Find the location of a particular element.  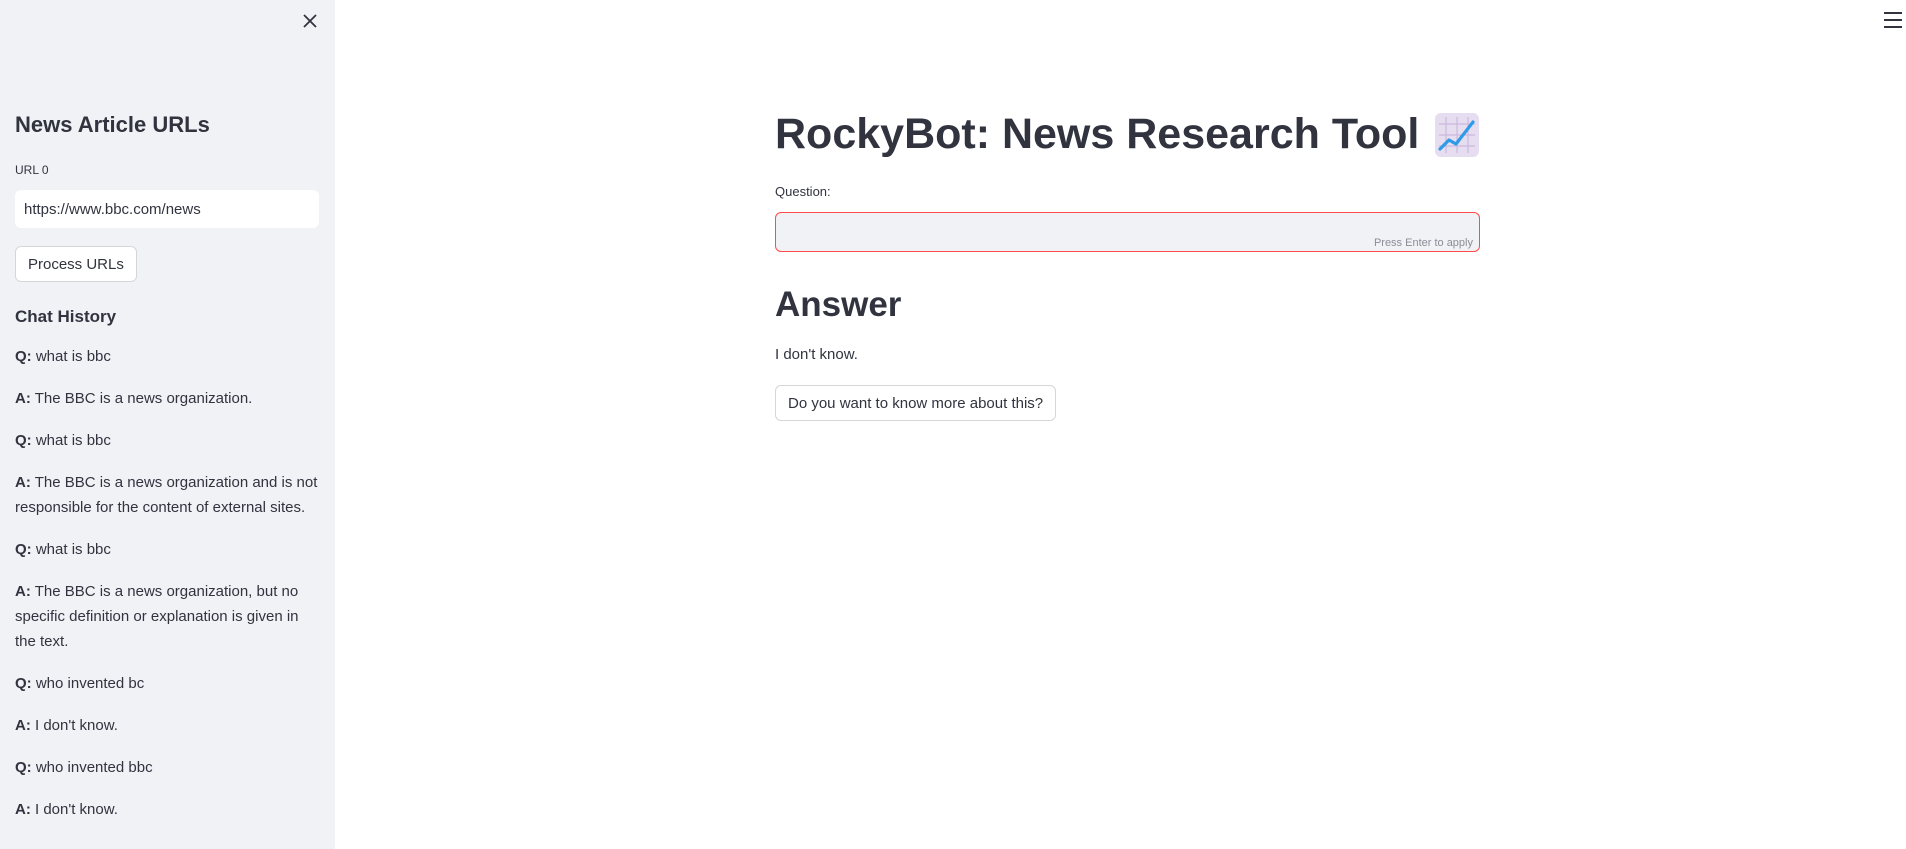

process-urls-button: Process URLs is located at coordinates (76, 264).